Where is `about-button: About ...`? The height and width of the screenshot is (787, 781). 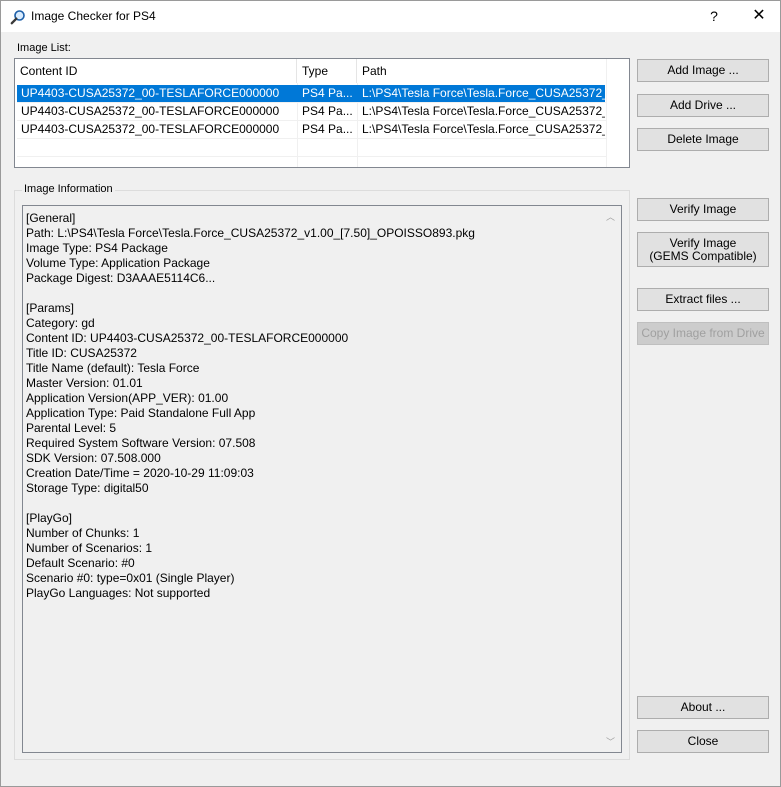 about-button: About ... is located at coordinates (703, 707).